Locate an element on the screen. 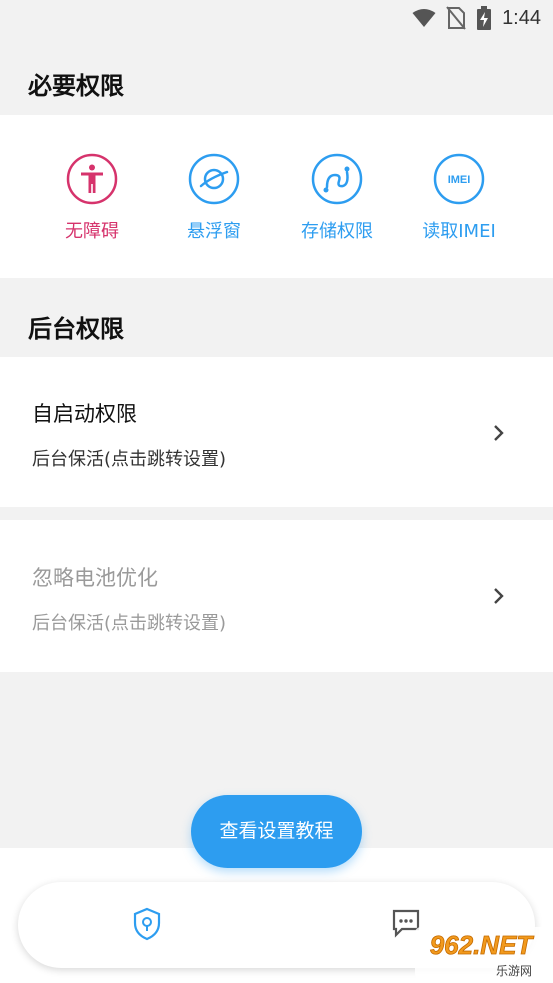 The width and height of the screenshot is (553, 983). status-bar: 1:44 is located at coordinates (276, 18).